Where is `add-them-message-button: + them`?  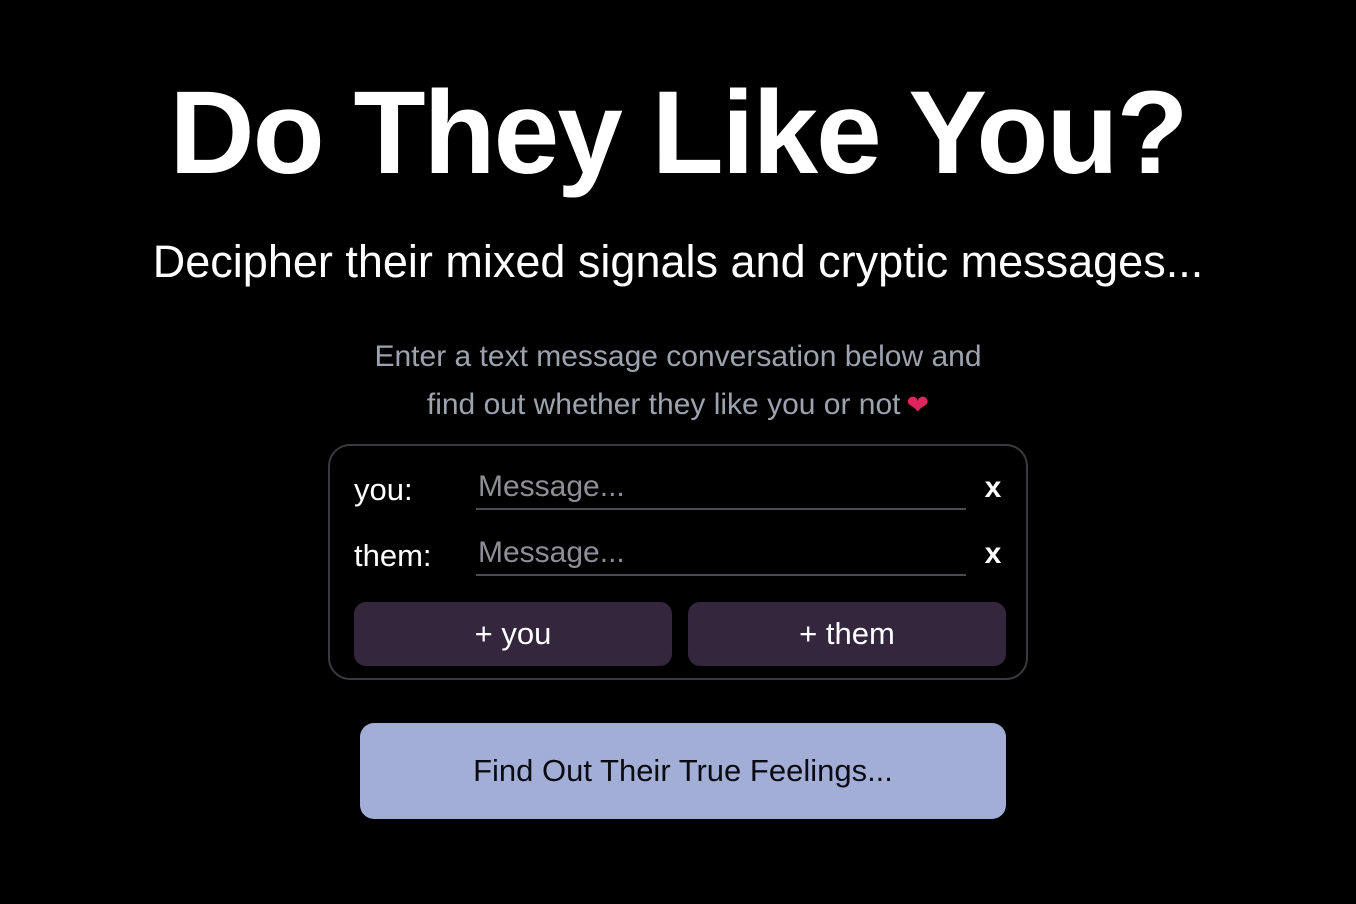 add-them-message-button: + them is located at coordinates (847, 634).